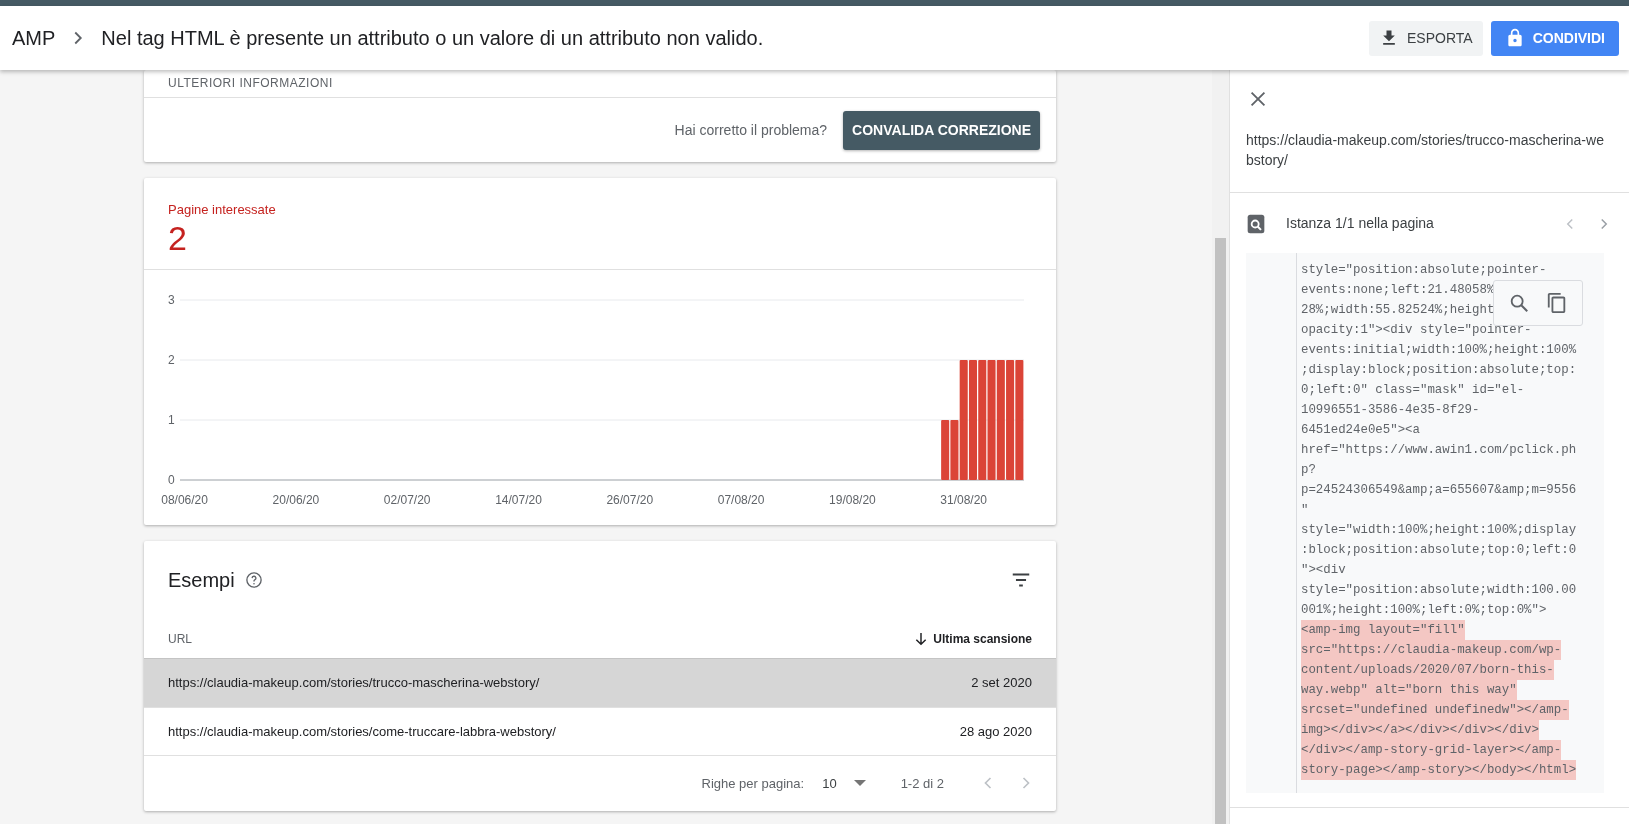  I want to click on code-line: 0;left:0" class="mask" id="el-, so click(1413, 390).